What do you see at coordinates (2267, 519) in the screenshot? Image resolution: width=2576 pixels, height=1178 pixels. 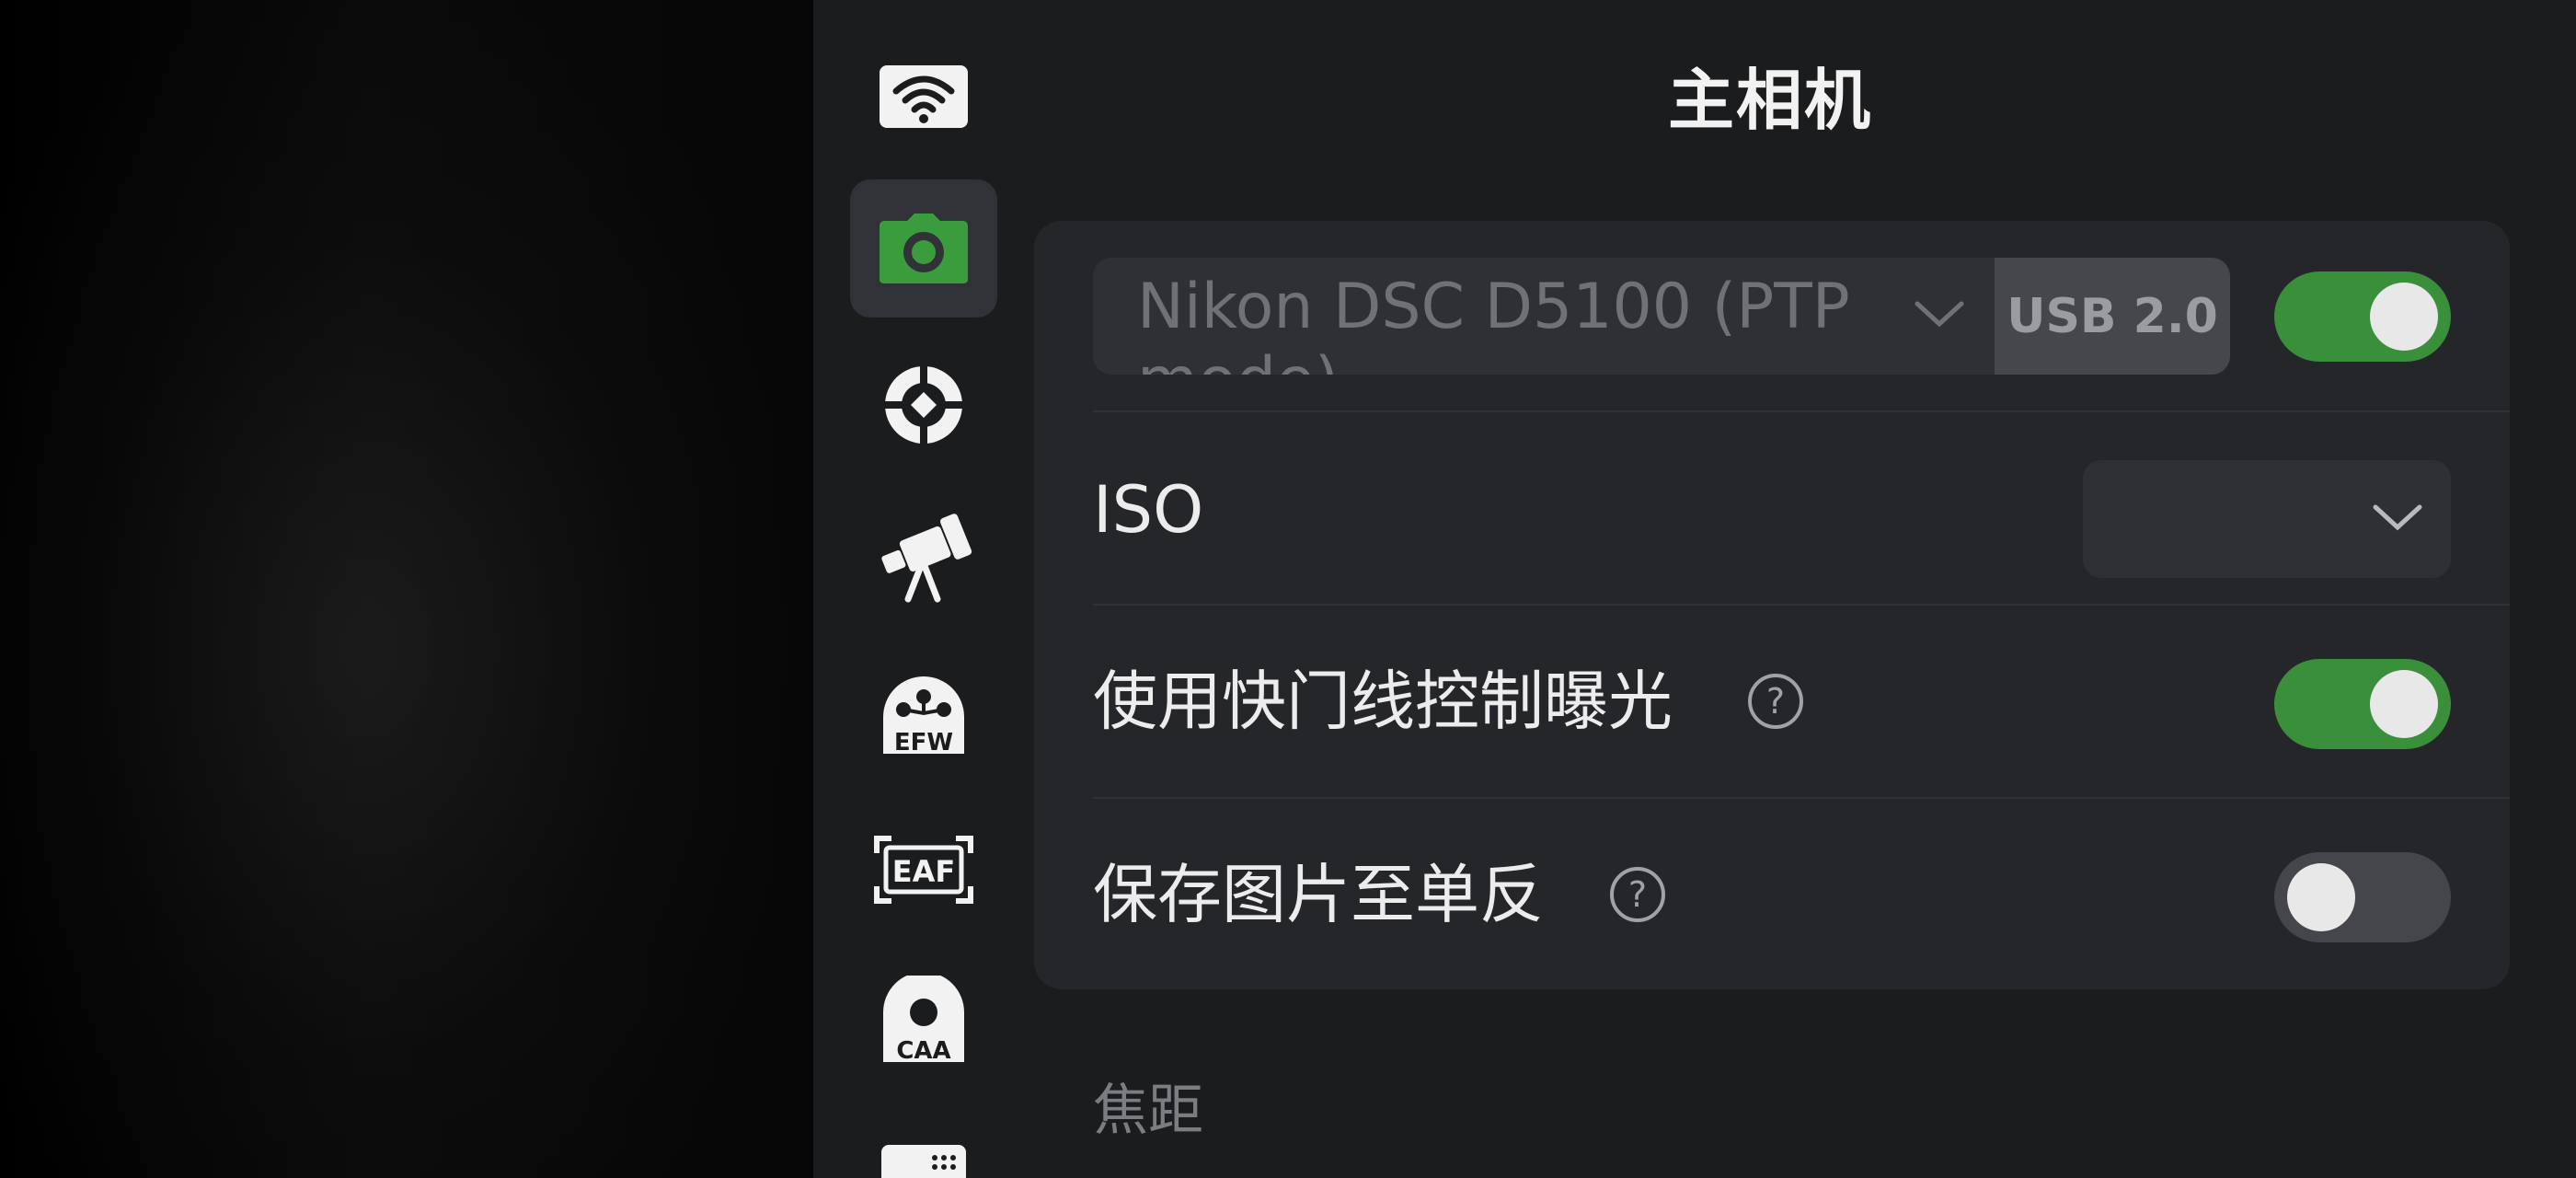 I see `iso-select-dropdown` at bounding box center [2267, 519].